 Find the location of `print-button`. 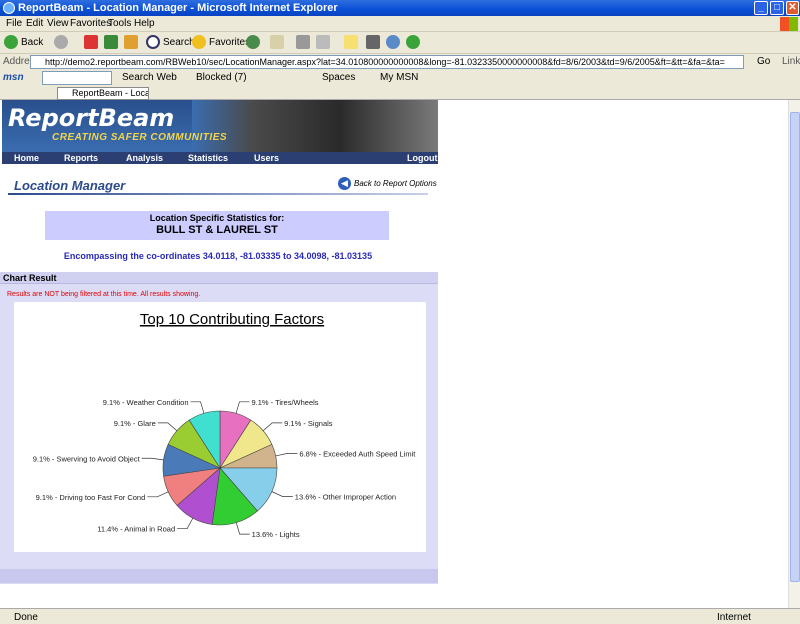

print-button is located at coordinates (304, 43).